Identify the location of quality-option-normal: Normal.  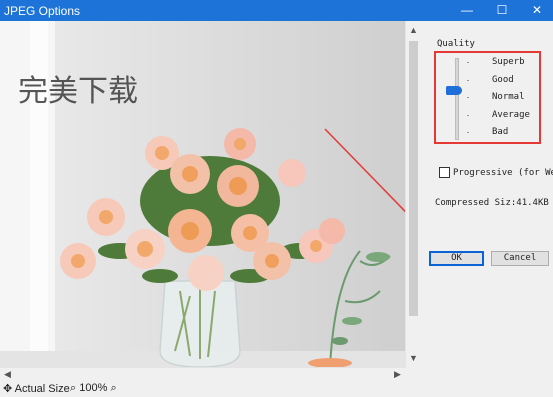
(508, 97).